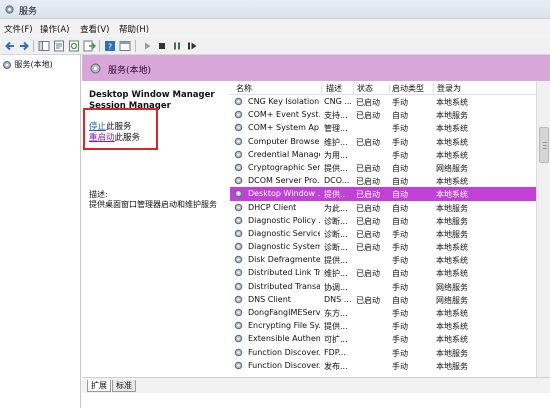 The height and width of the screenshot is (408, 550). What do you see at coordinates (316, 385) in the screenshot?
I see `view-tabs: 扩展 标准` at bounding box center [316, 385].